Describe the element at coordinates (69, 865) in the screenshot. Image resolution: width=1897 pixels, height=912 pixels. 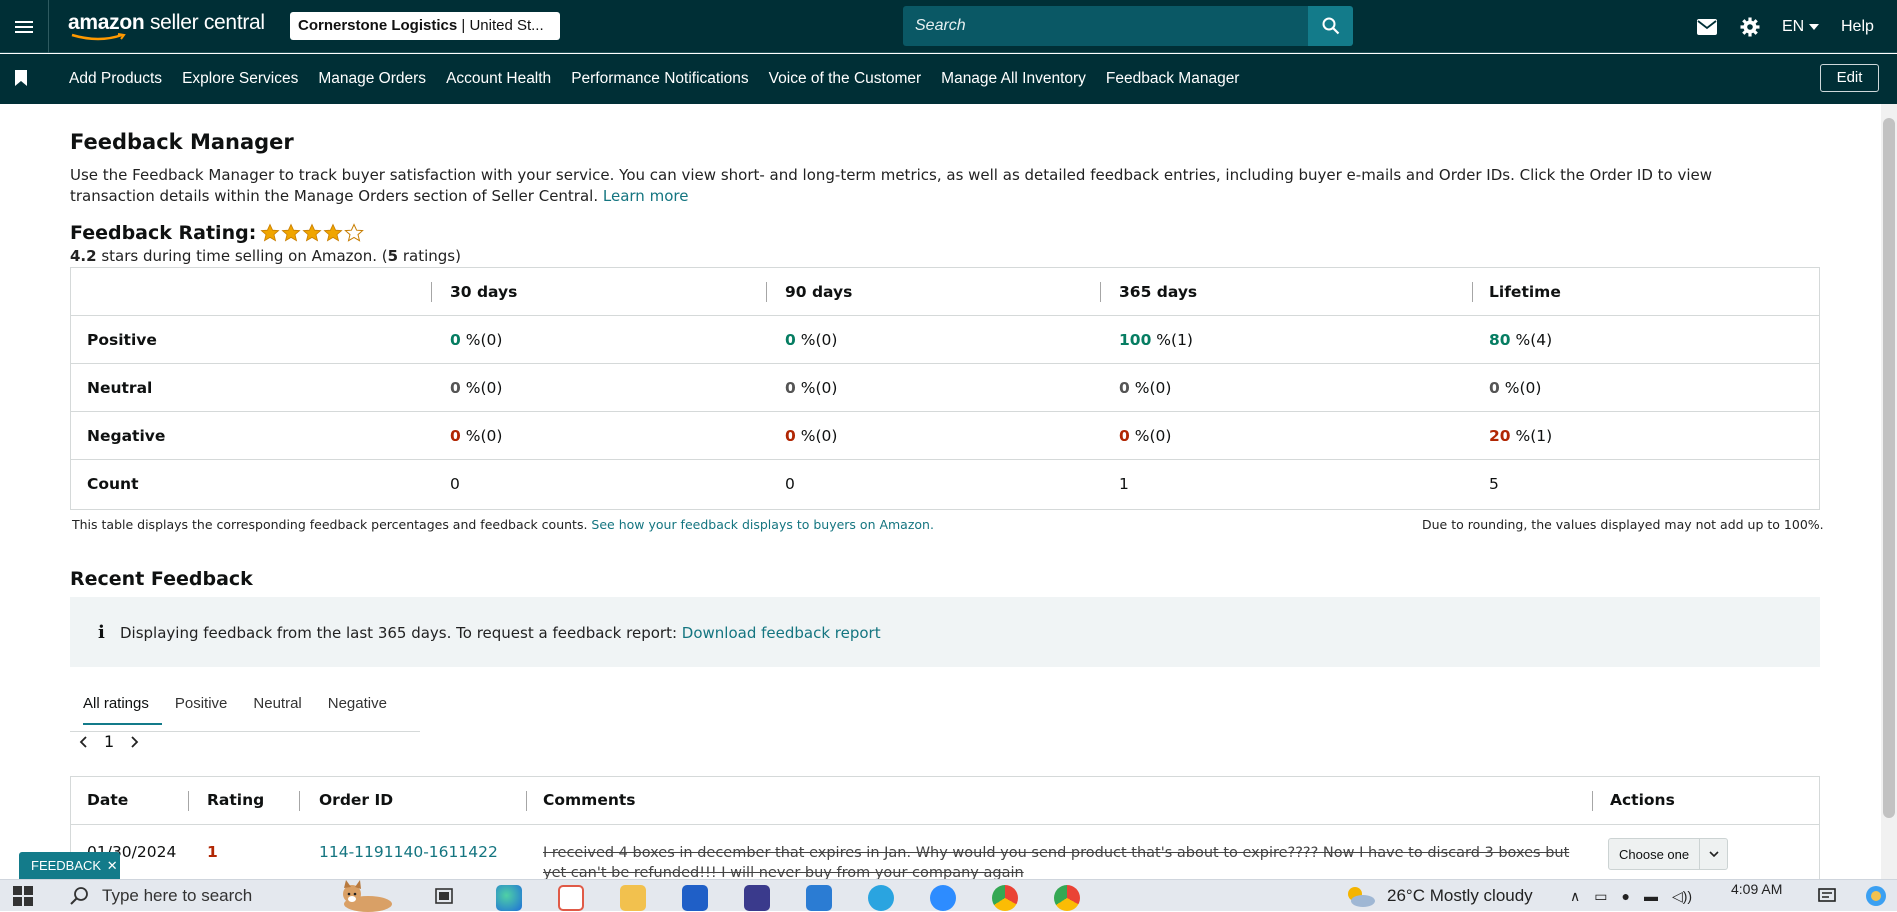
I see `feedback-widget-tab: FEEDBACK ✕` at that location.